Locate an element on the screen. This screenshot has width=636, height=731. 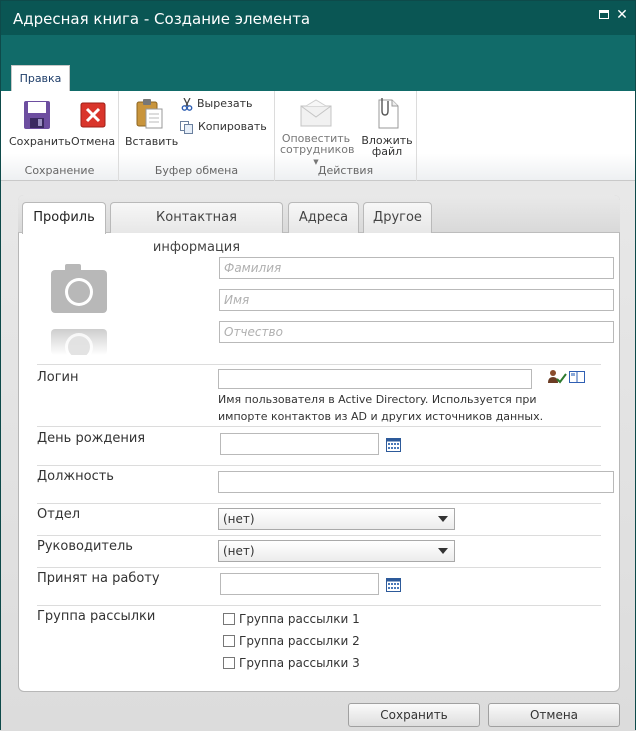
middlename-input: Отчество is located at coordinates (416, 332).